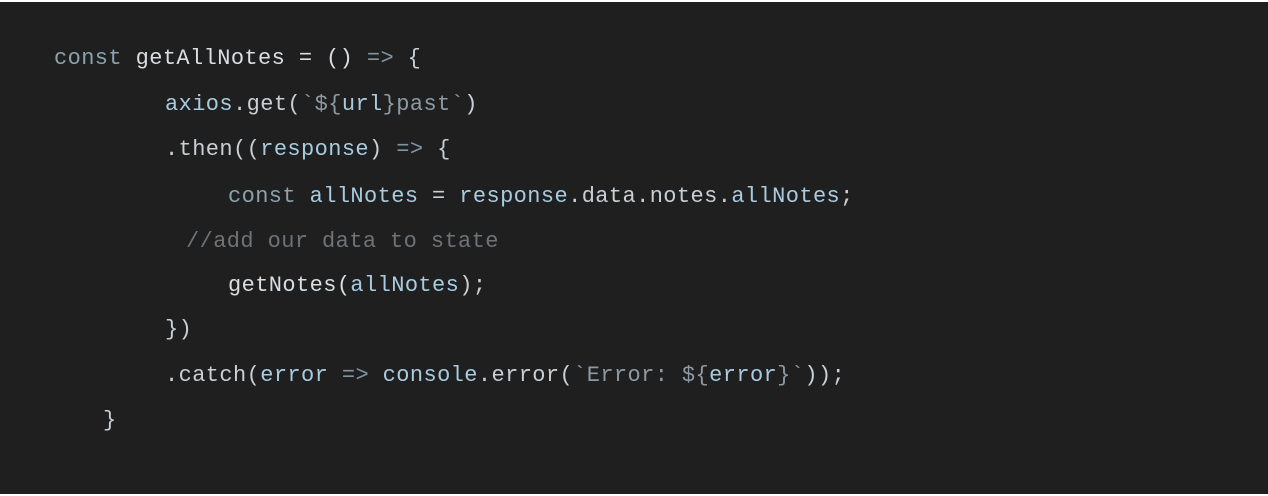  Describe the element at coordinates (423, 104) in the screenshot. I see `code-token: }past`` at that location.